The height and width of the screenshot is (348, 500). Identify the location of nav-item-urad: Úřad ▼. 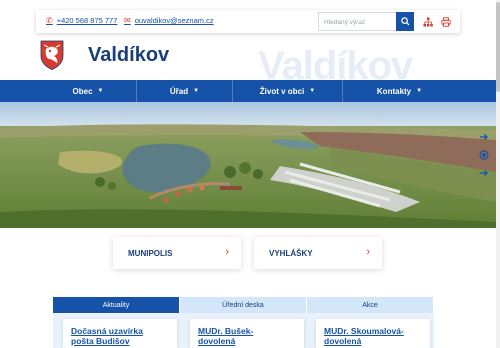
(184, 91).